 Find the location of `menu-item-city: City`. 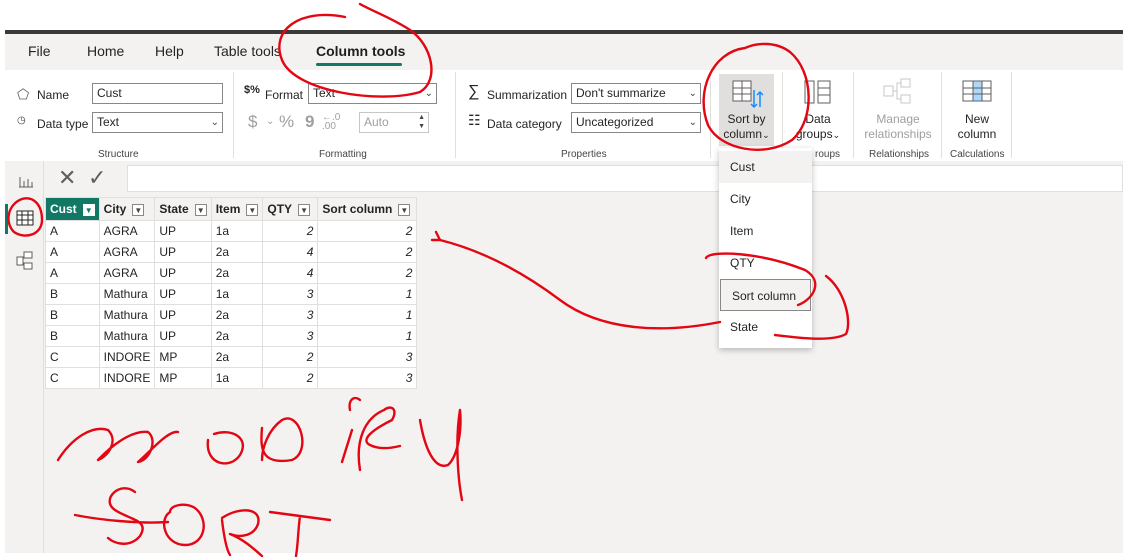

menu-item-city: City is located at coordinates (765, 199).